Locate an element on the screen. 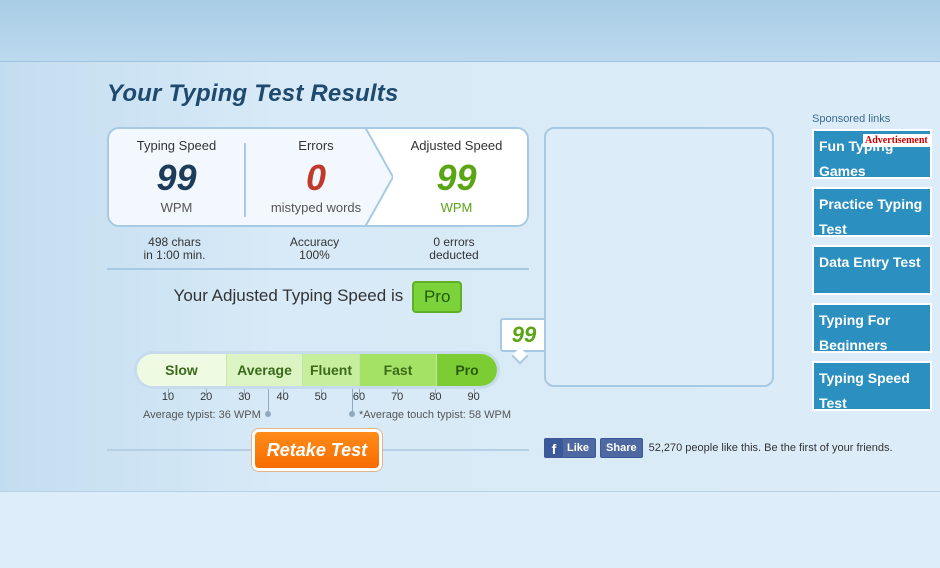 This screenshot has width=940, height=568. scale-tick-label: 10 is located at coordinates (168, 397).